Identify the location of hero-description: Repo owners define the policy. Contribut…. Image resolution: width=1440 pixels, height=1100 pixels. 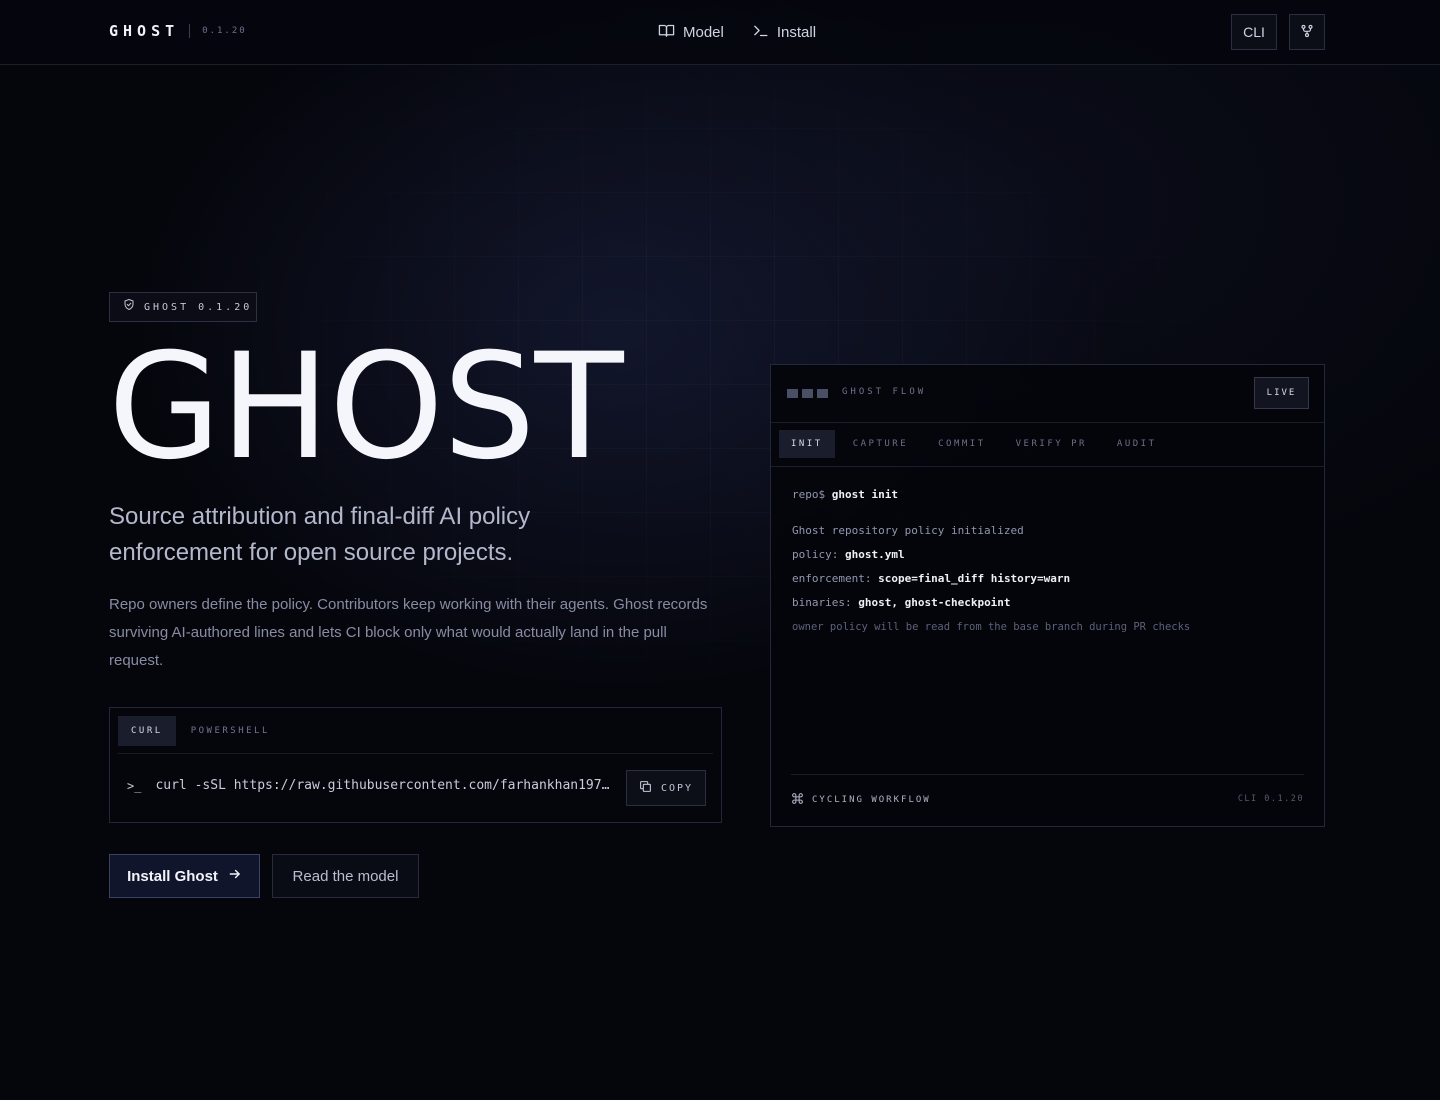
(408, 632).